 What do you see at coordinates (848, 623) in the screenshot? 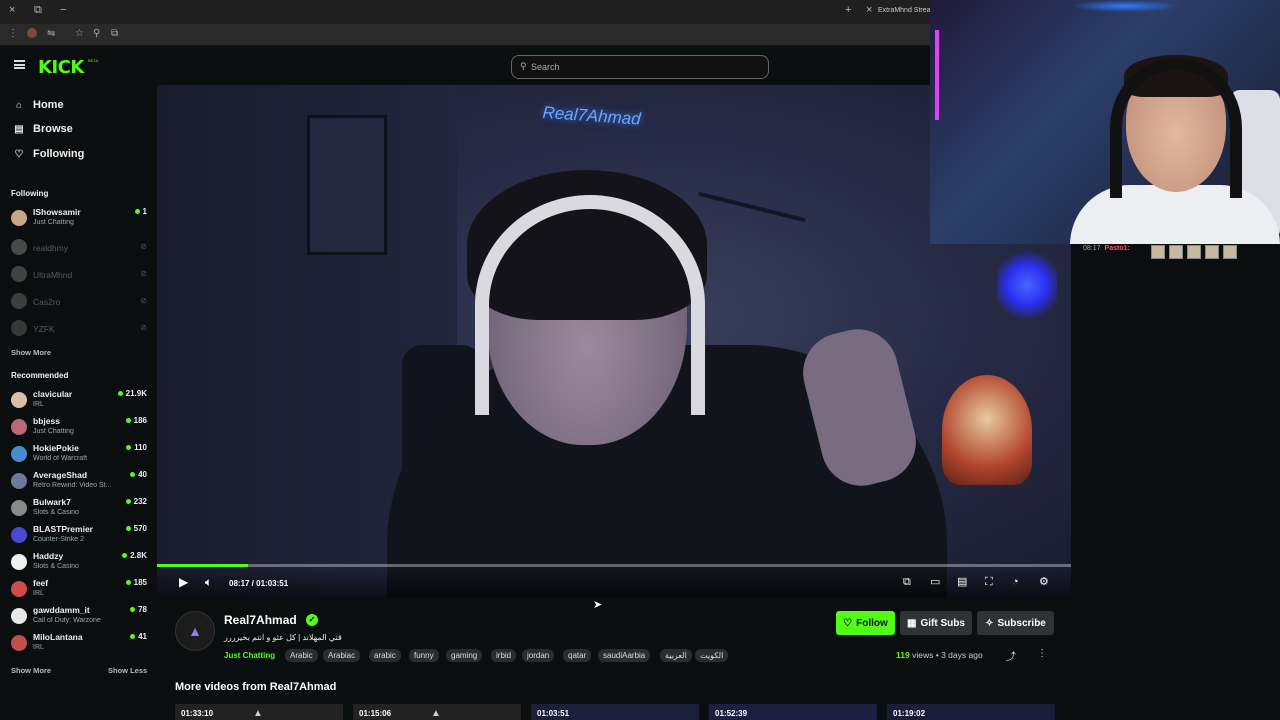
I see `heart-icon: ♡` at bounding box center [848, 623].